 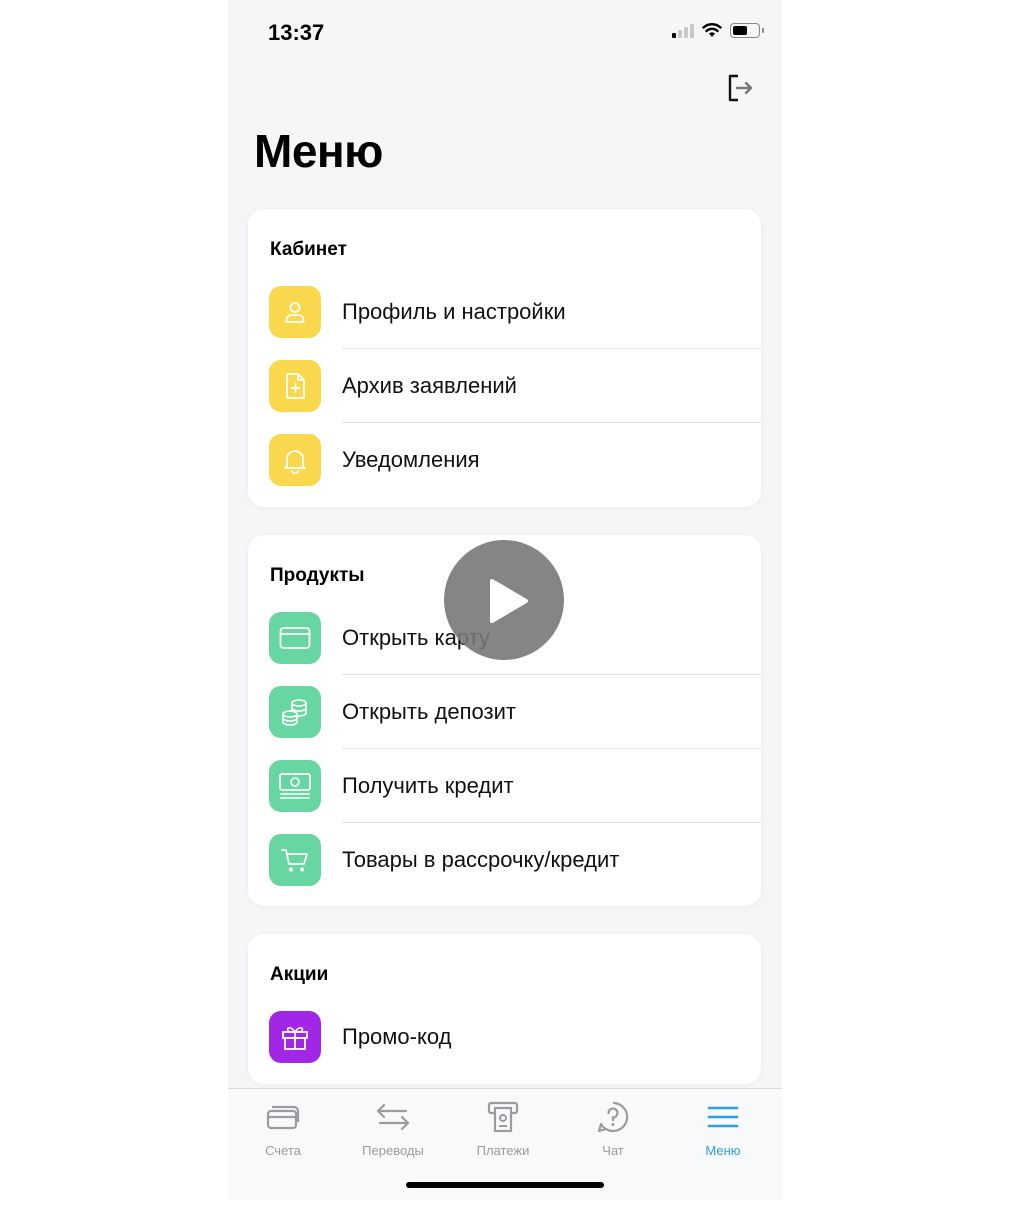 I want to click on menu-item-applications-archive: Архив заявлений, so click(x=504, y=386).